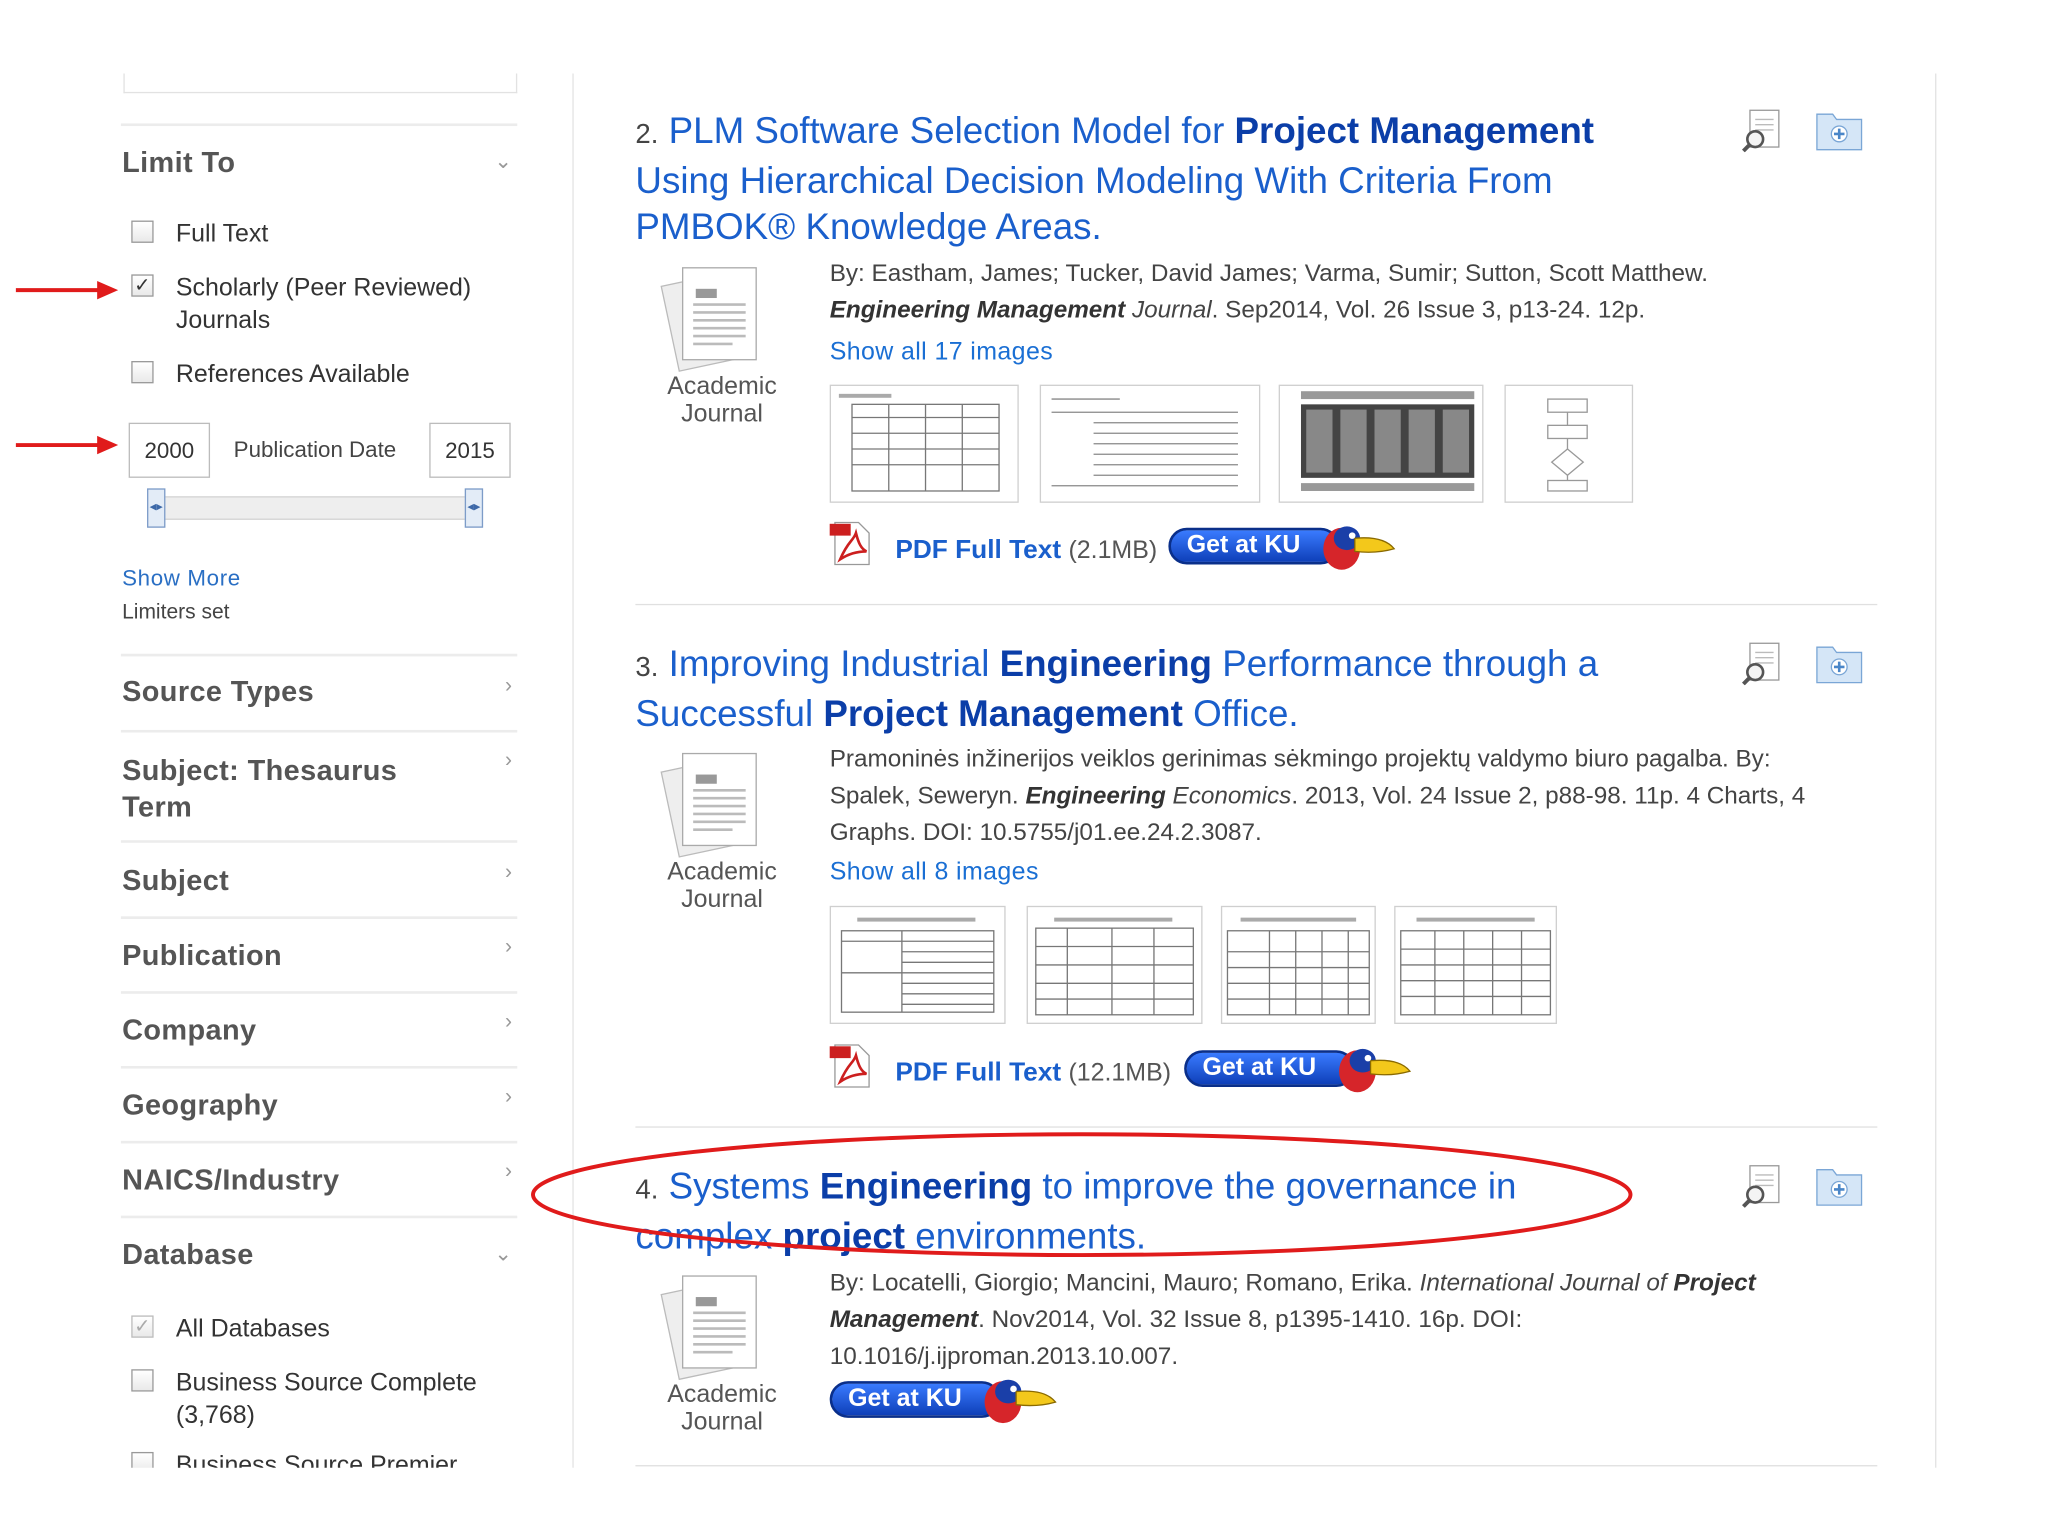  I want to click on option-label-line1: Business Source Complete, so click(326, 1383).